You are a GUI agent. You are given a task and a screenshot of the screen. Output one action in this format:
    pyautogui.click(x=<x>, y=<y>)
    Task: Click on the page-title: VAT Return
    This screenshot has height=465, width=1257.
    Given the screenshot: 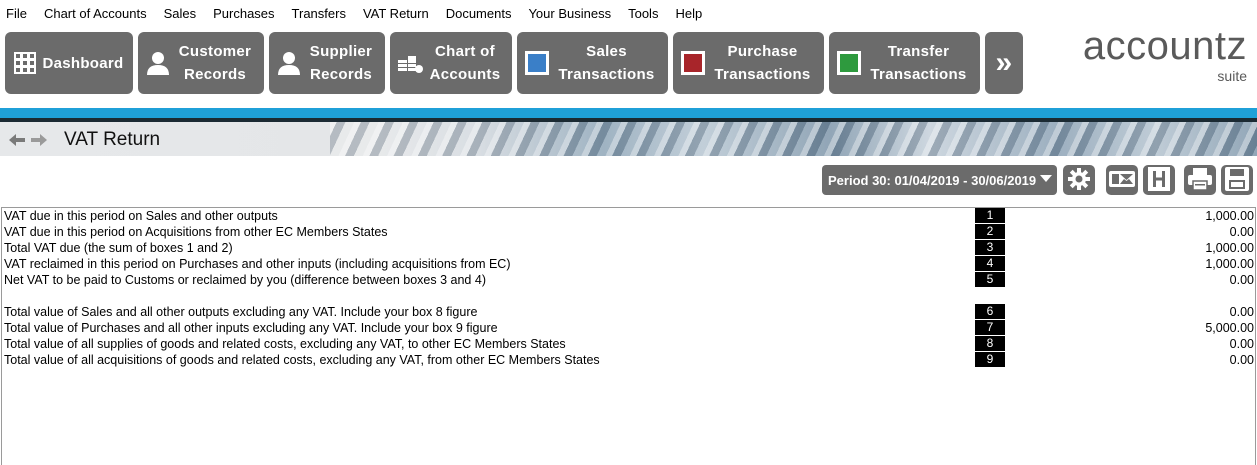 What is the action you would take?
    pyautogui.click(x=112, y=139)
    